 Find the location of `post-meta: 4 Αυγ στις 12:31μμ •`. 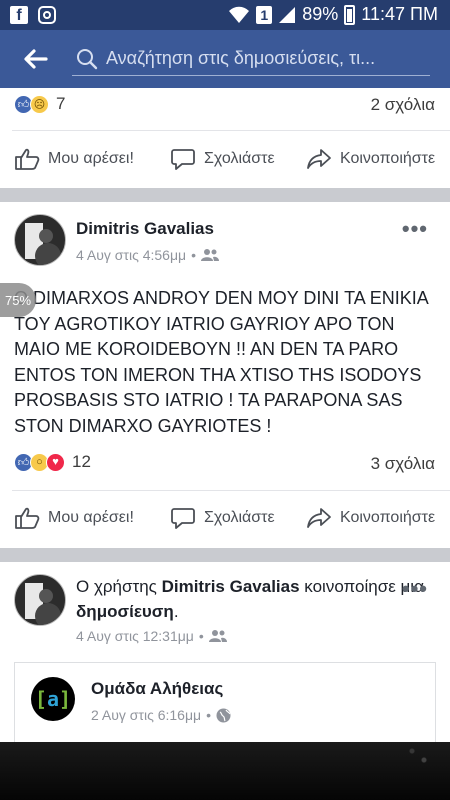

post-meta: 4 Αυγ στις 12:31μμ • is located at coordinates (151, 636).